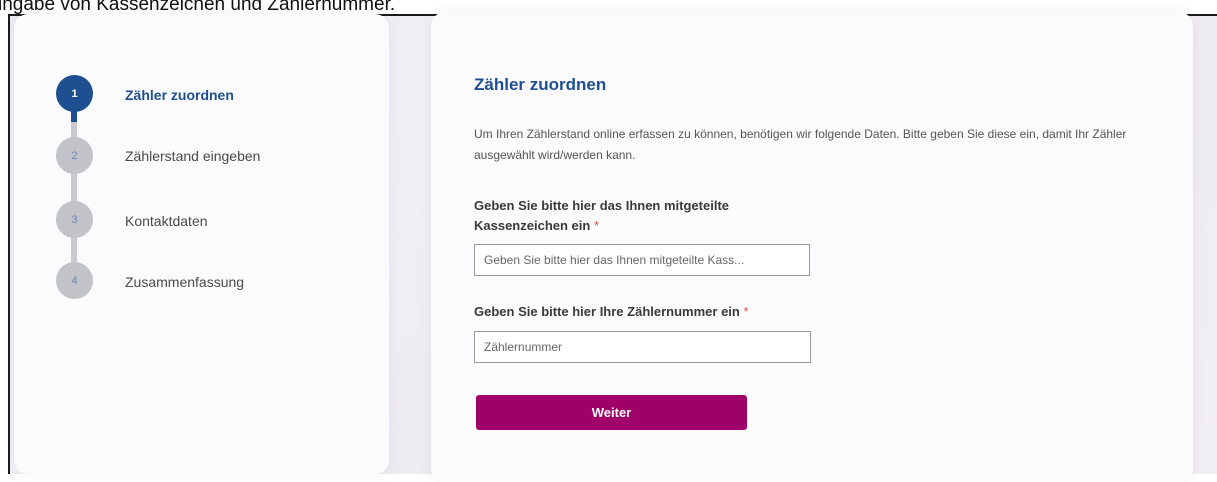 Image resolution: width=1217 pixels, height=482 pixels. Describe the element at coordinates (532, 225) in the screenshot. I see `kassenzeichen-label-line2: Kassenzeichen ein` at that location.